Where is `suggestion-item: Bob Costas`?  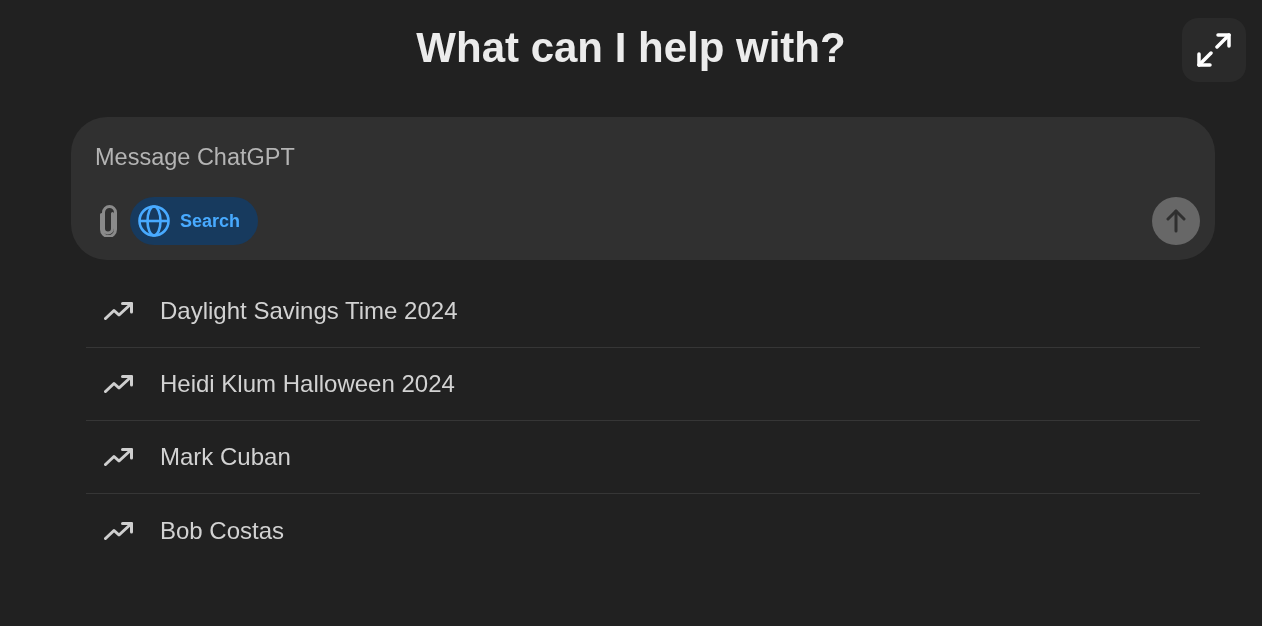
suggestion-item: Bob Costas is located at coordinates (185, 530).